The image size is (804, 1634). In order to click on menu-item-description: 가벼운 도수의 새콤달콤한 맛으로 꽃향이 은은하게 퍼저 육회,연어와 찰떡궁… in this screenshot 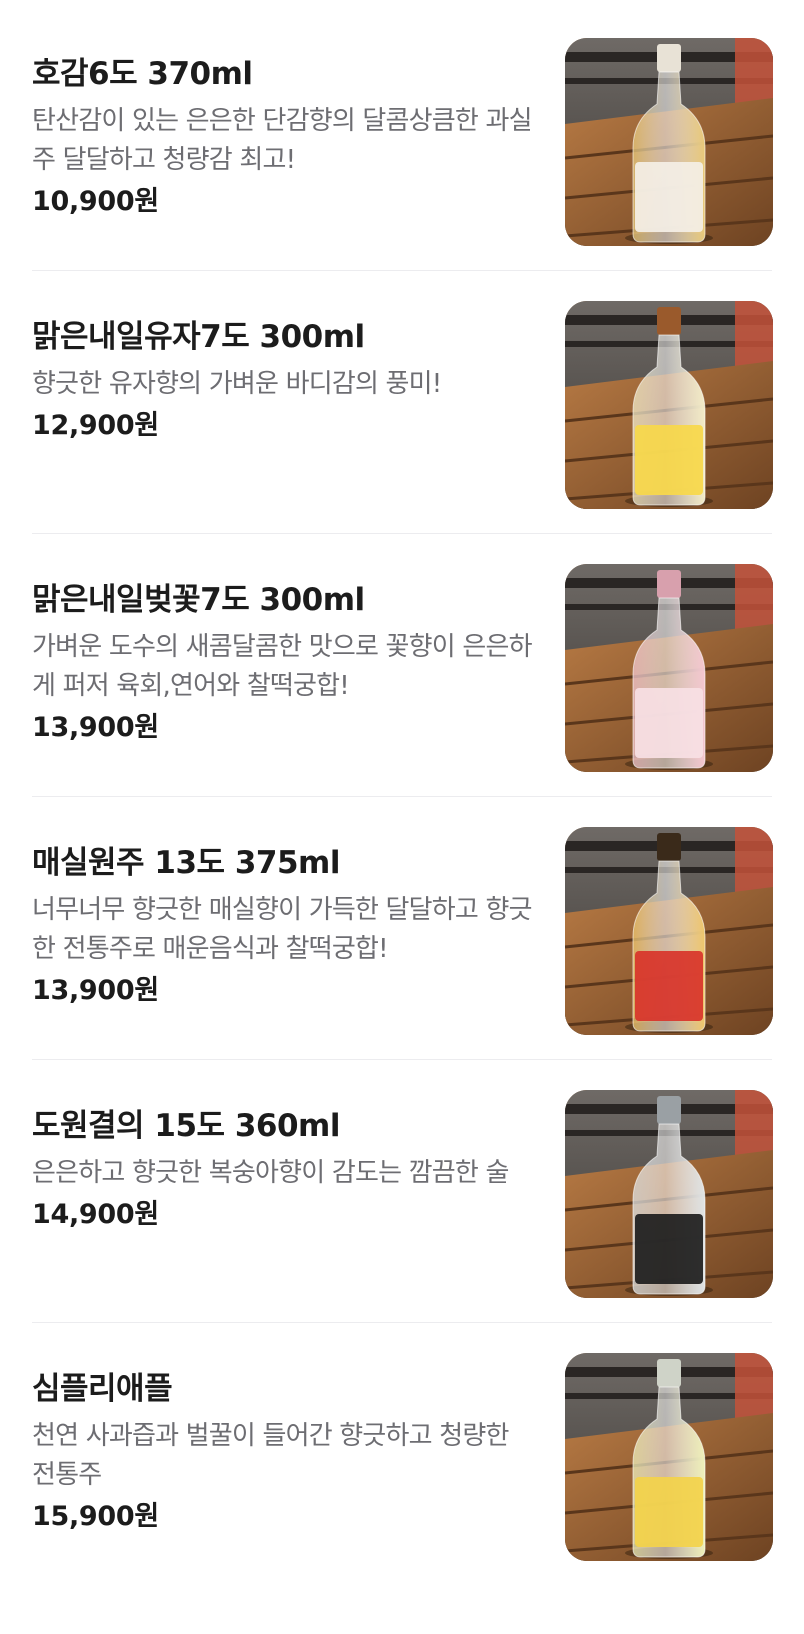, I will do `click(282, 666)`.